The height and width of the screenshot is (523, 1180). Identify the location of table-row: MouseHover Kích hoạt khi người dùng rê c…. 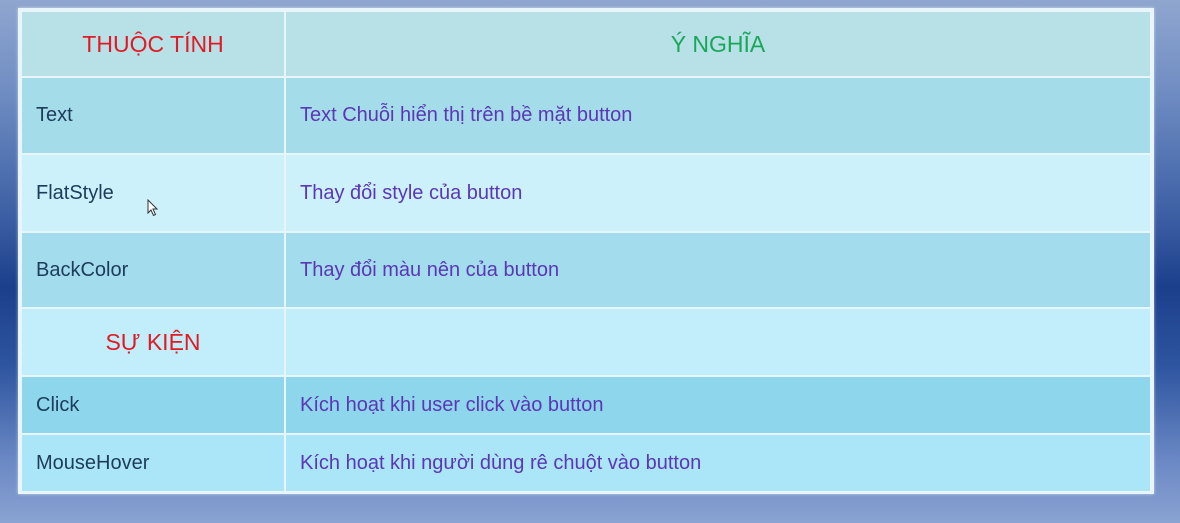
(586, 463).